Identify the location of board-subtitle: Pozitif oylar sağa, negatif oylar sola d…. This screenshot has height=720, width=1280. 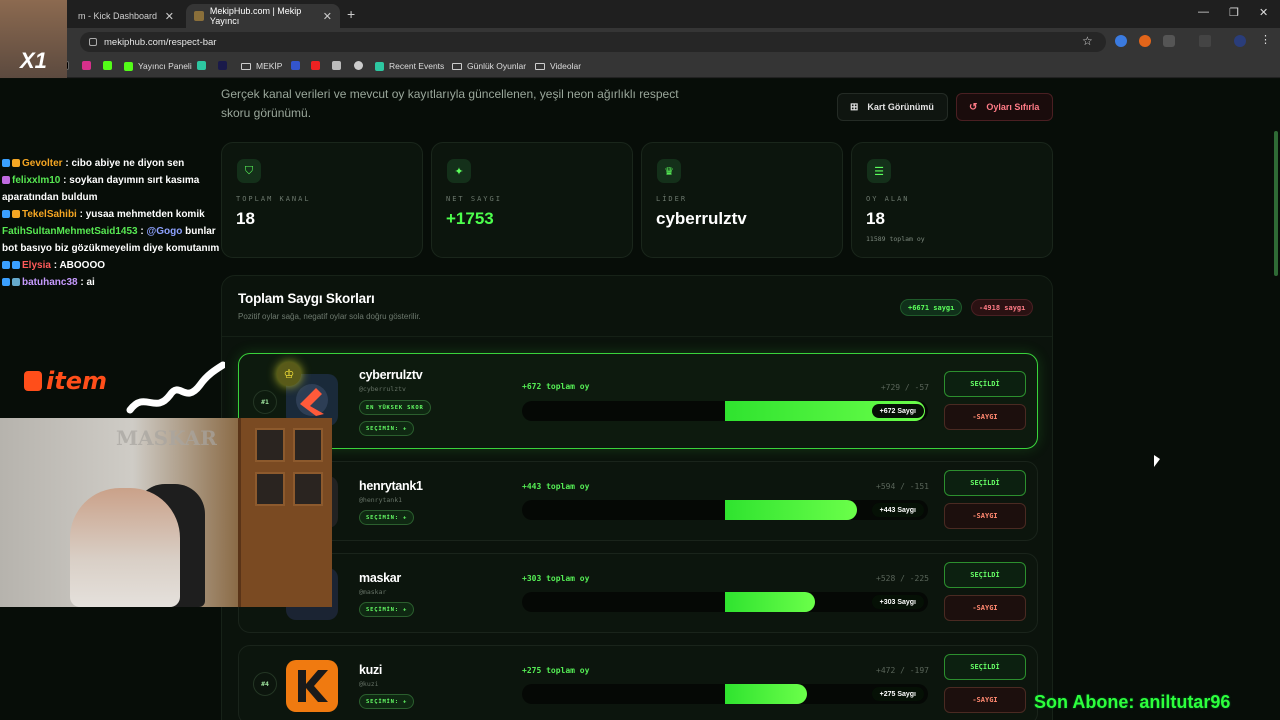
(329, 316).